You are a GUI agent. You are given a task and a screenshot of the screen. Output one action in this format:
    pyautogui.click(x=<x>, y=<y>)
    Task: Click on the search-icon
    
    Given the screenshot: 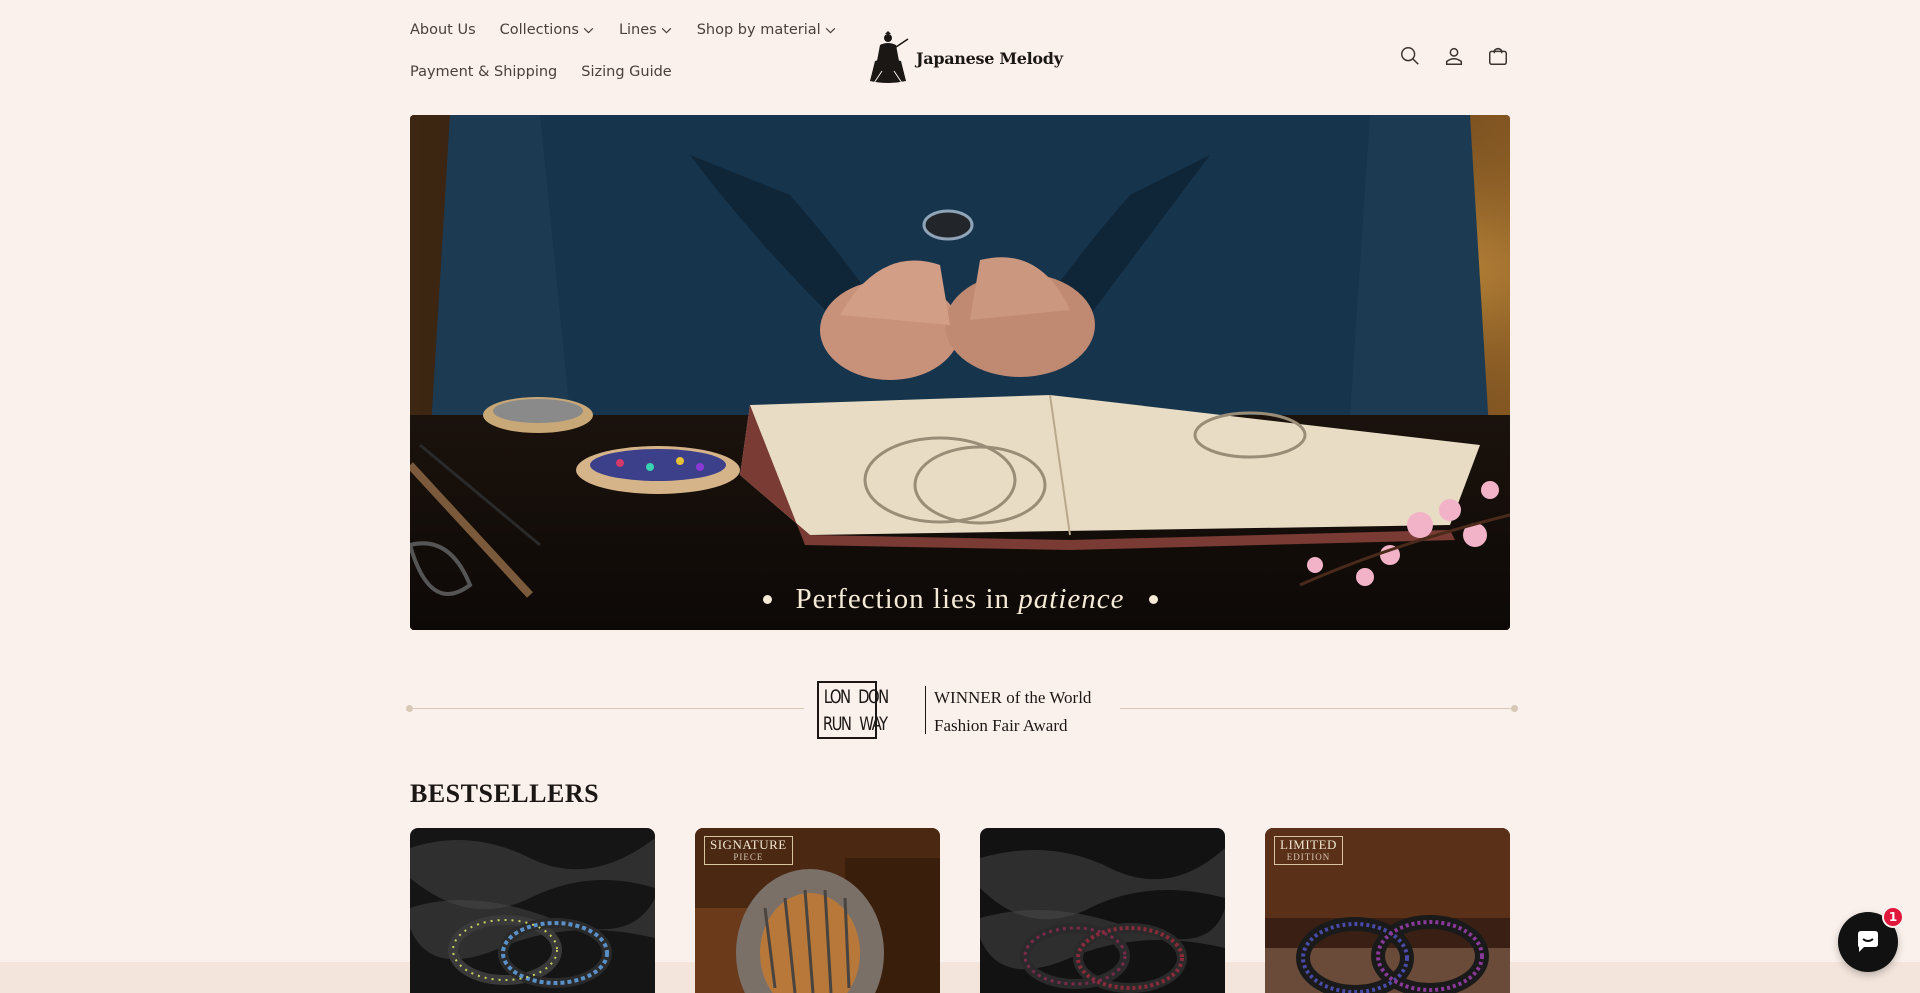 What is the action you would take?
    pyautogui.click(x=1410, y=56)
    